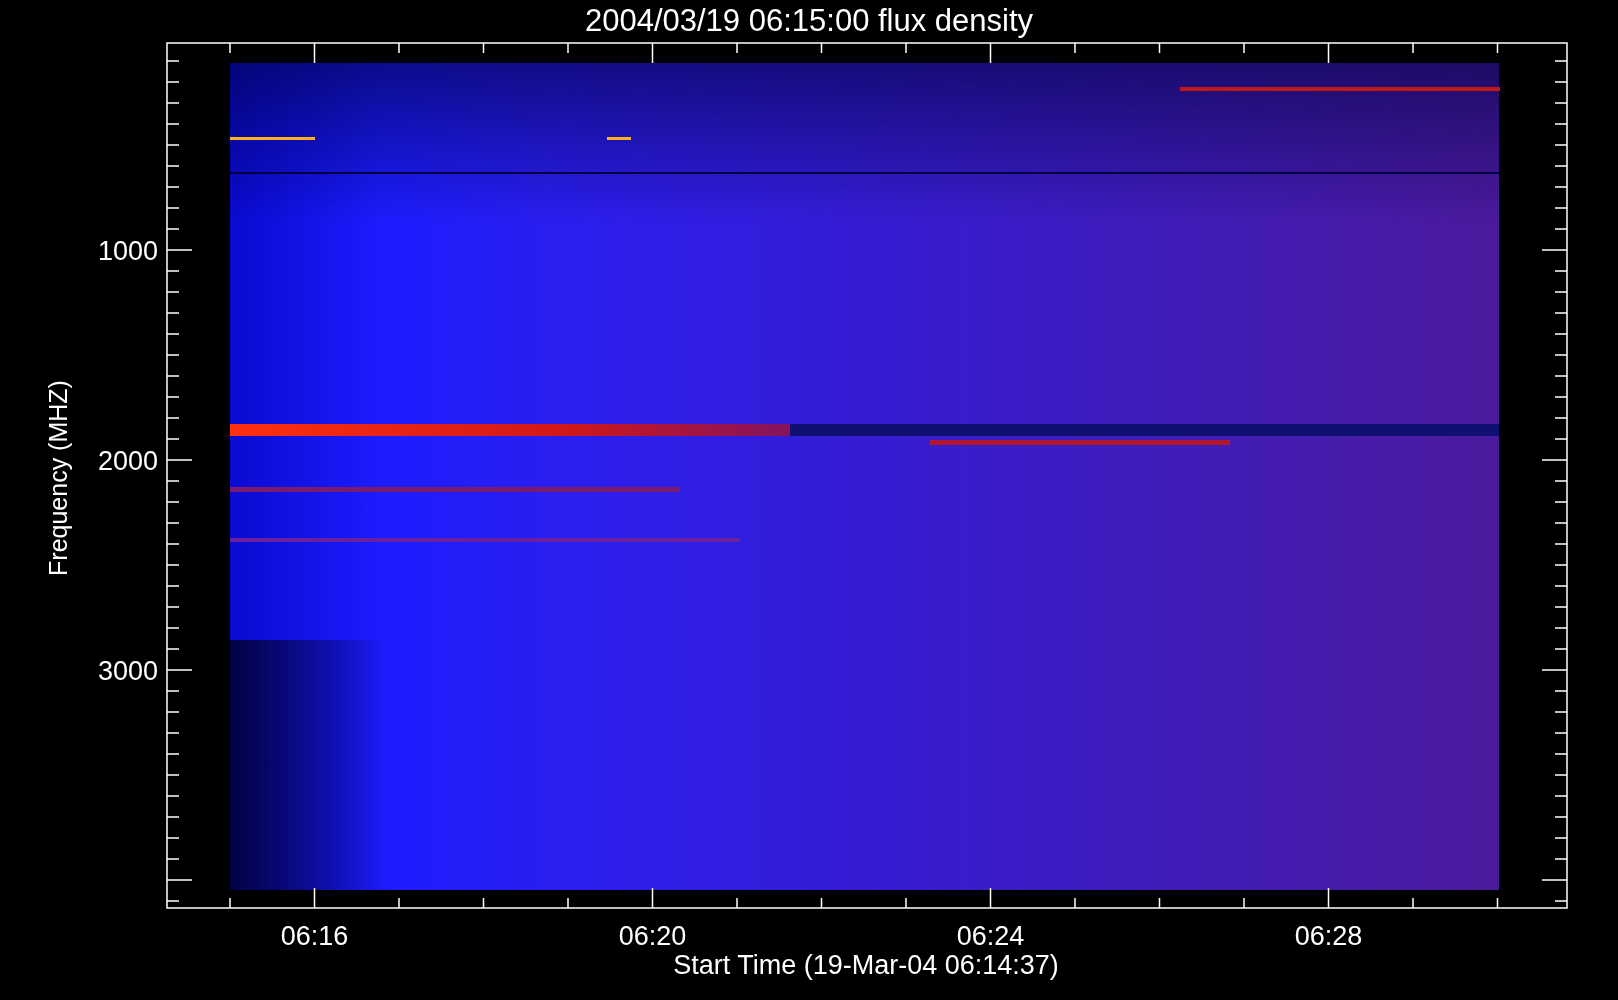  What do you see at coordinates (990, 936) in the screenshot?
I see `x-tick-label: 06:24` at bounding box center [990, 936].